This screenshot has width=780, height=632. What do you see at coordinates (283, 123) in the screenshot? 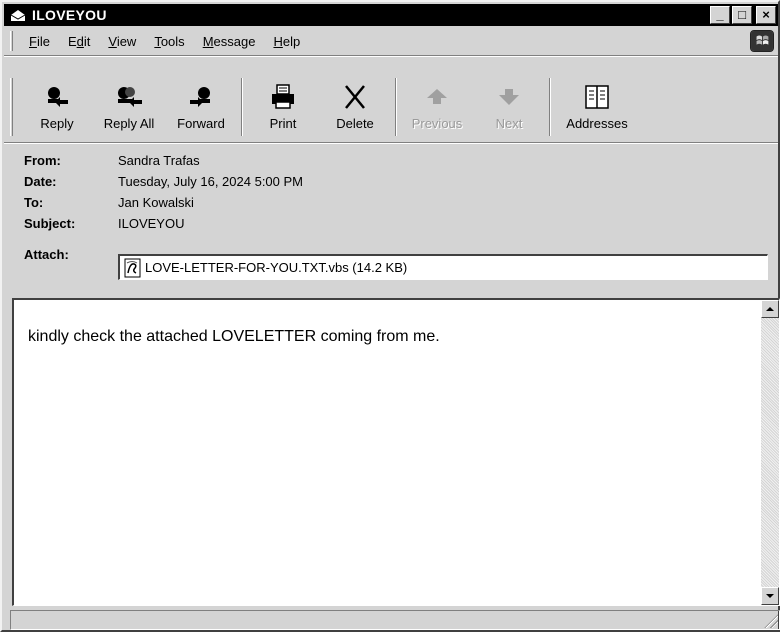
I see `print-label: Print` at bounding box center [283, 123].